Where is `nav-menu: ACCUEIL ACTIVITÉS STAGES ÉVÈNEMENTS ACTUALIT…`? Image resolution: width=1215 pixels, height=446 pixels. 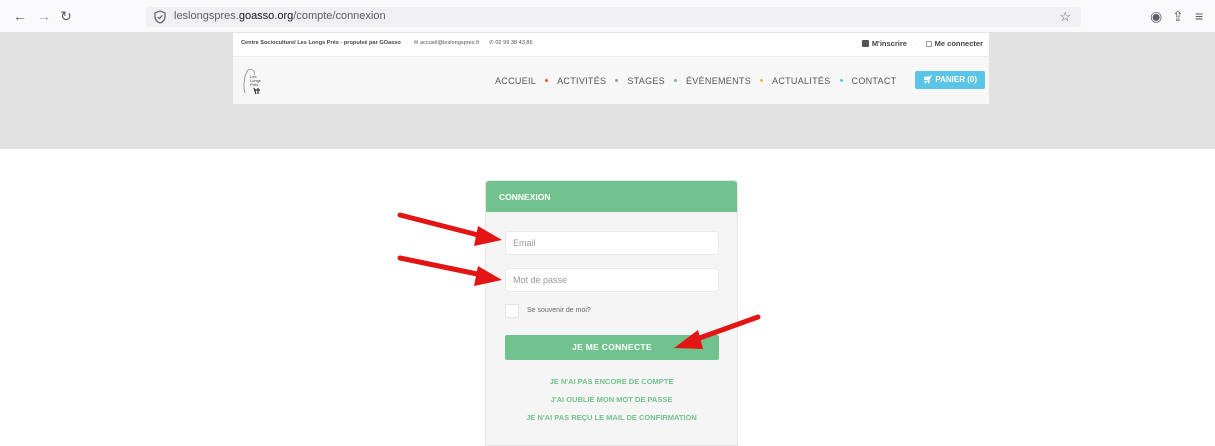
nav-menu: ACCUEIL ACTIVITÉS STAGES ÉVÈNEMENTS ACTUALIT… is located at coordinates (695, 81).